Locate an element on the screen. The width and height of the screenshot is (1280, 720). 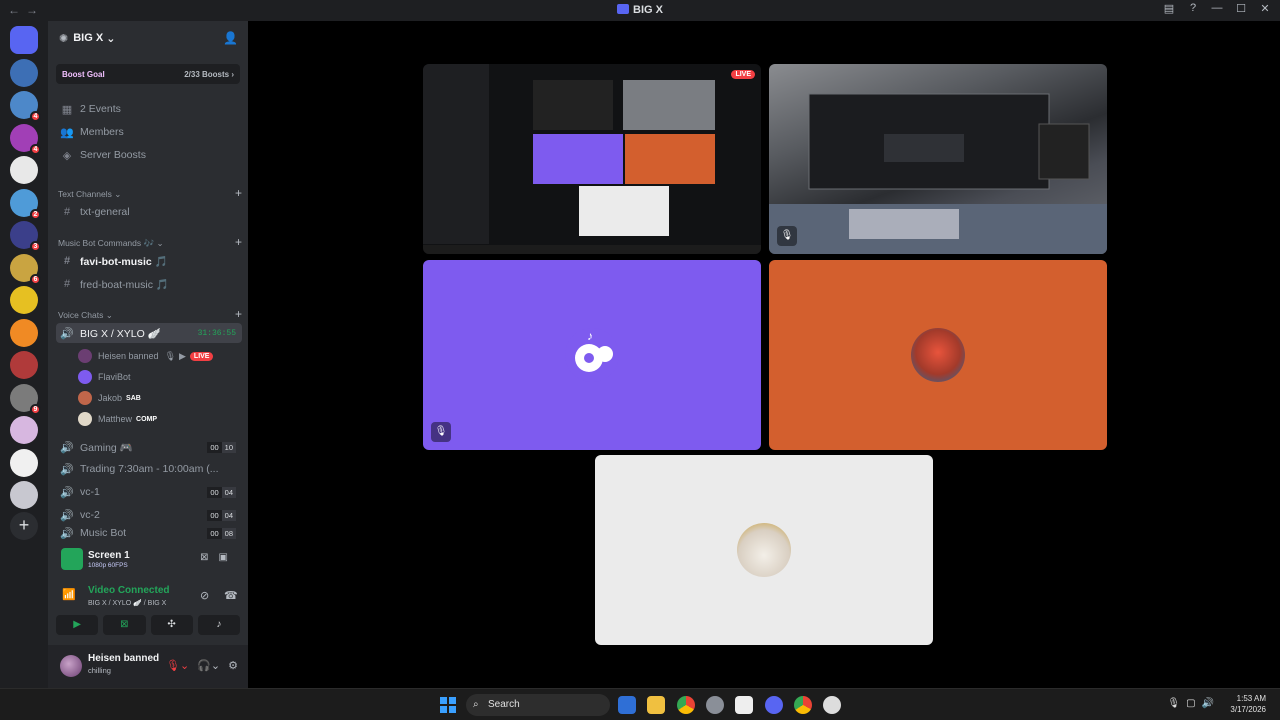
clock: 1:53 AM 3/17/2026 is located at coordinates (1248, 704).